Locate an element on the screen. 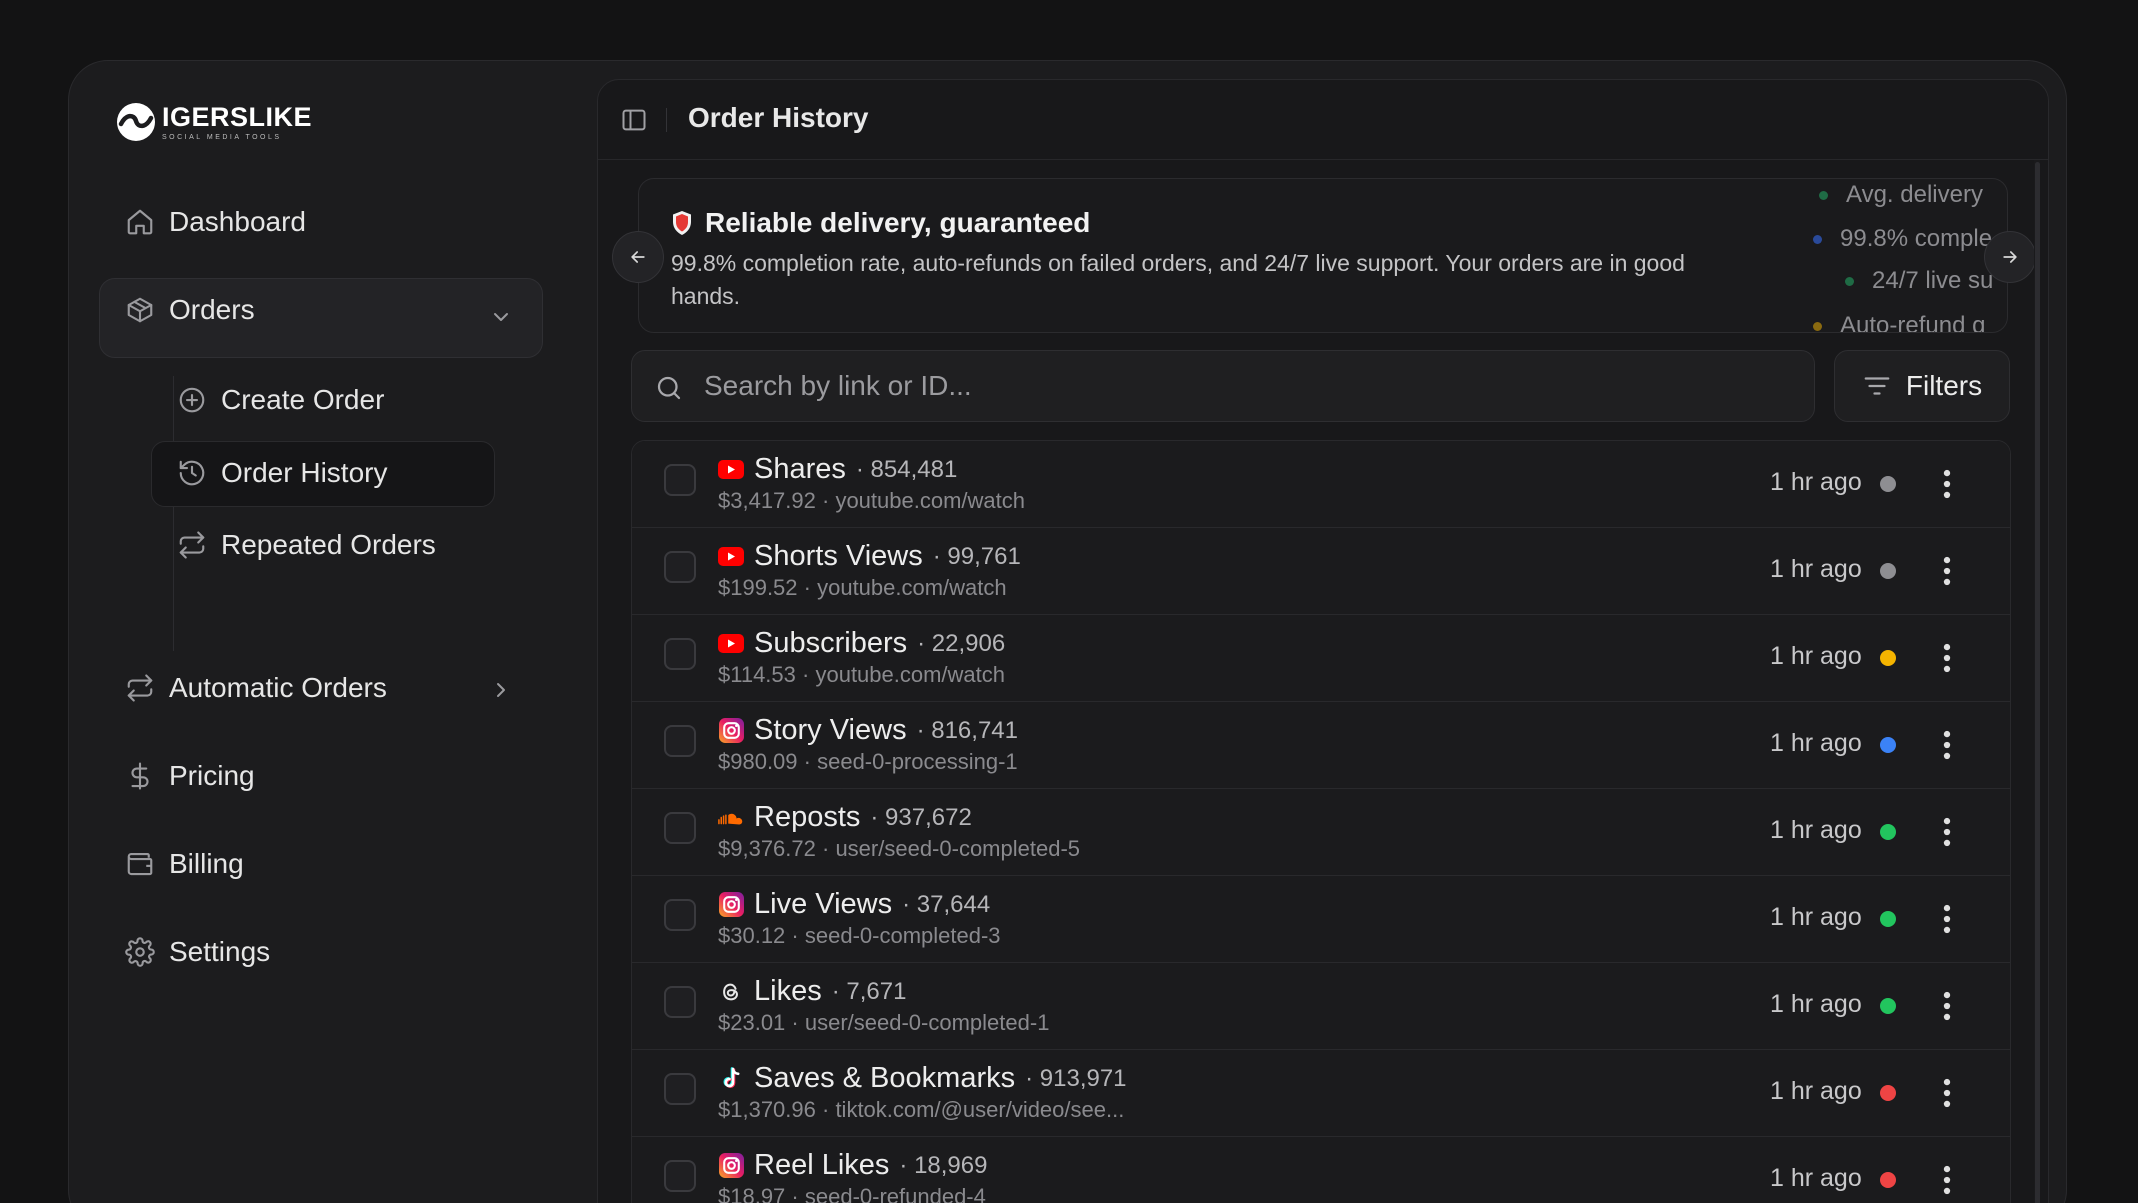  nav-label-repeated-orders: Repeated Orders is located at coordinates (328, 544).